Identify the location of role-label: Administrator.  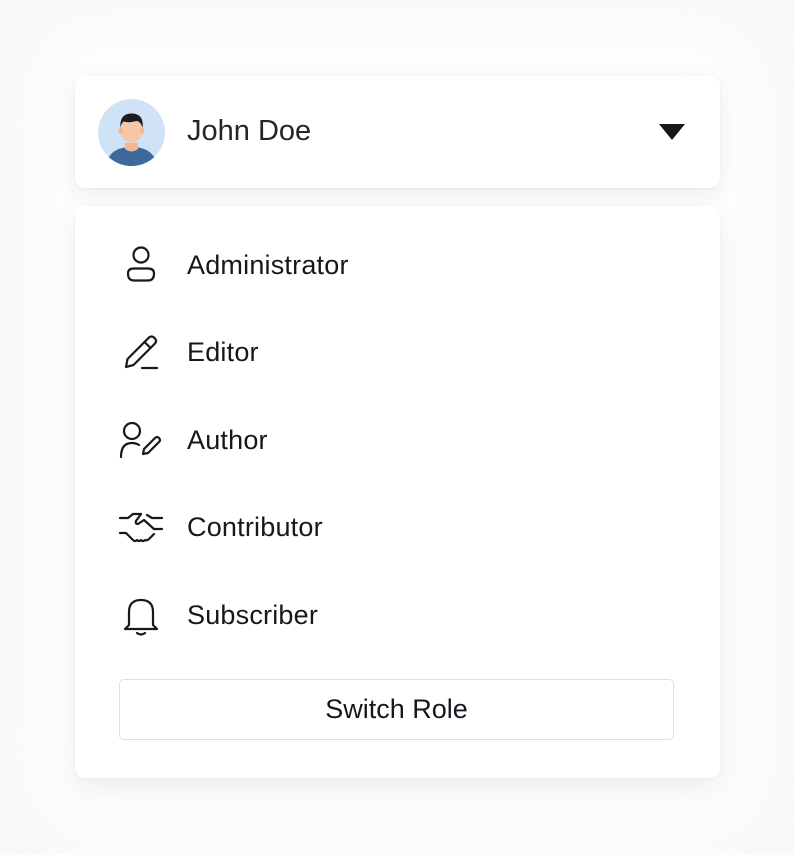
(268, 264).